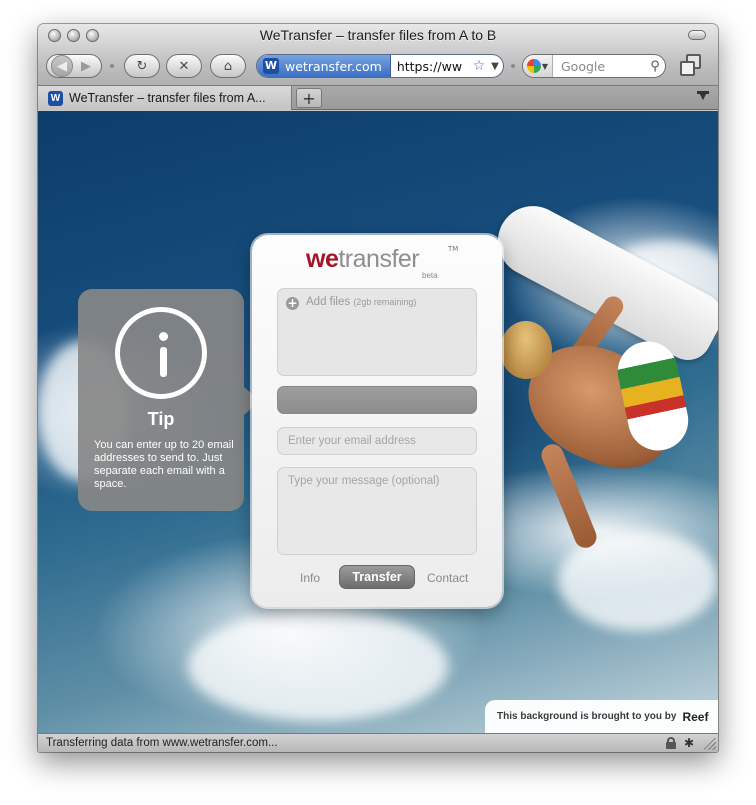 The height and width of the screenshot is (805, 756). What do you see at coordinates (379, 259) in the screenshot?
I see `logo-transfer: transfer` at bounding box center [379, 259].